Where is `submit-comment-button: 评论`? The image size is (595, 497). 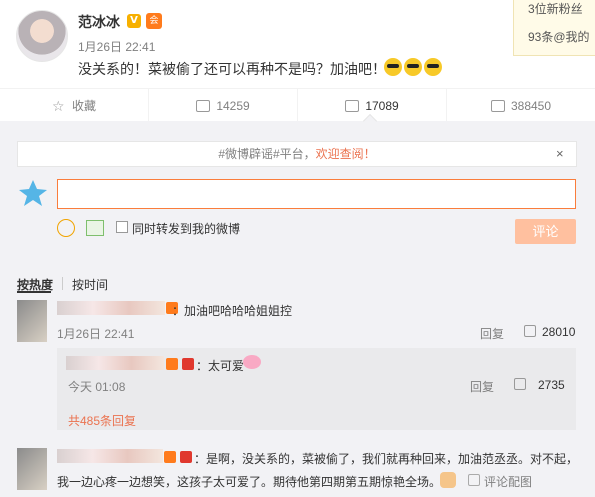
submit-comment-button: 评论 is located at coordinates (545, 231).